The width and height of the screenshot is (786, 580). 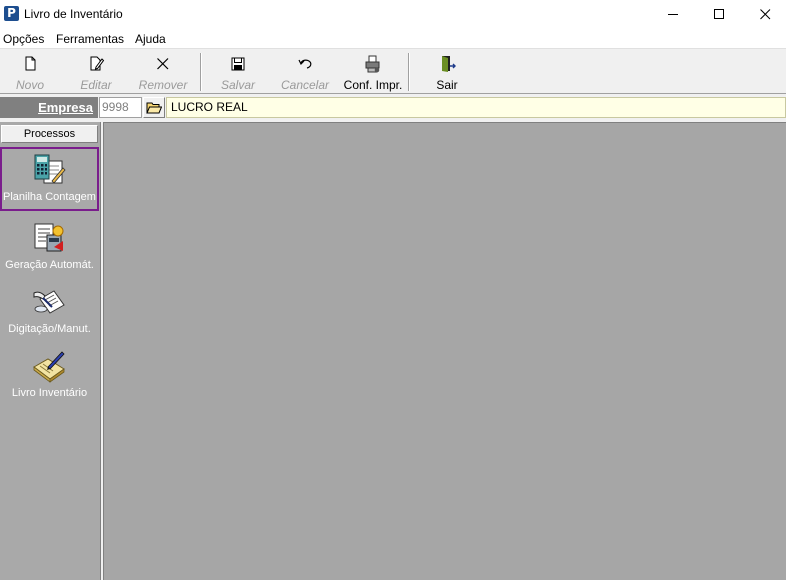 I want to click on save-icon, so click(x=238, y=64).